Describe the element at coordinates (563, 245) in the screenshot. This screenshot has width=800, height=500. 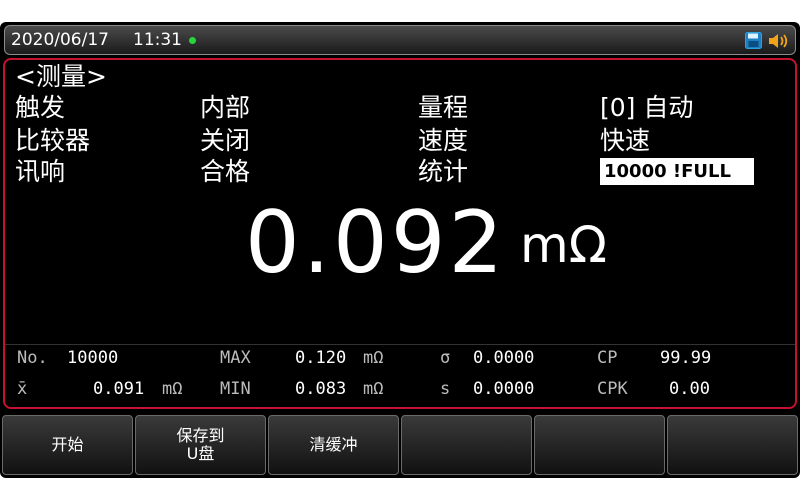
I see `measurement-unit: mΩ` at that location.